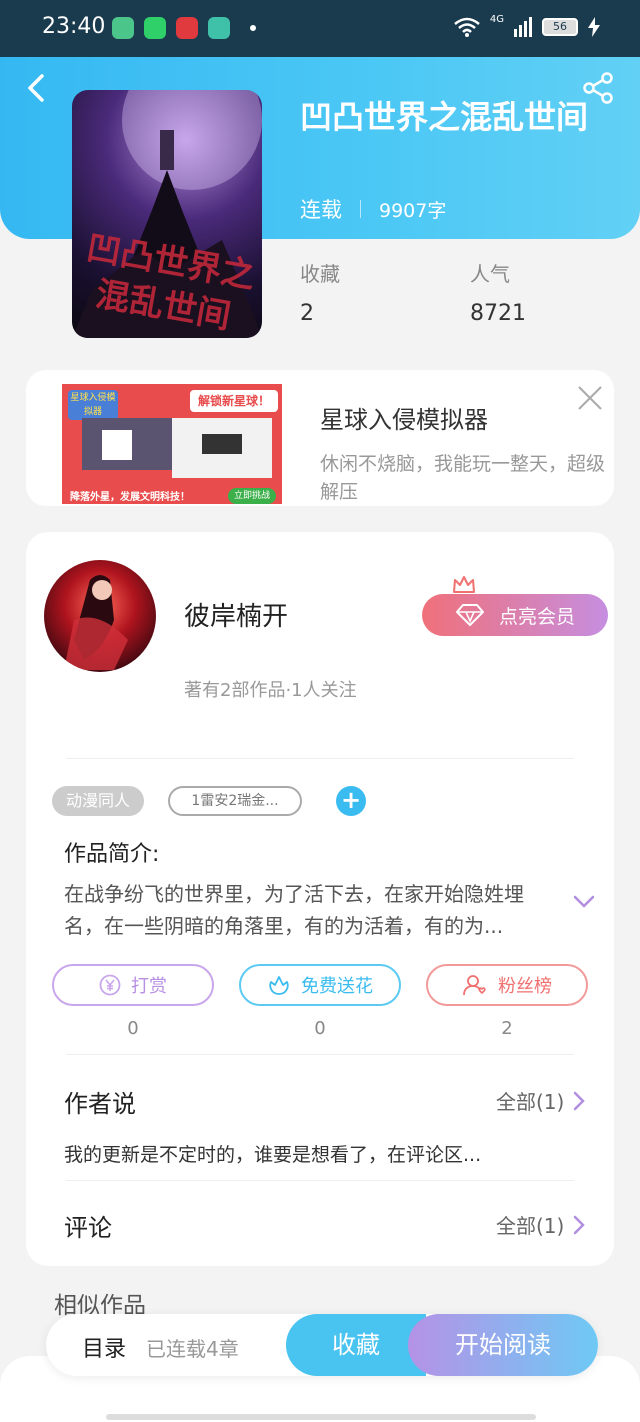 The height and width of the screenshot is (1422, 640). What do you see at coordinates (38, 88) in the screenshot?
I see `back-icon` at bounding box center [38, 88].